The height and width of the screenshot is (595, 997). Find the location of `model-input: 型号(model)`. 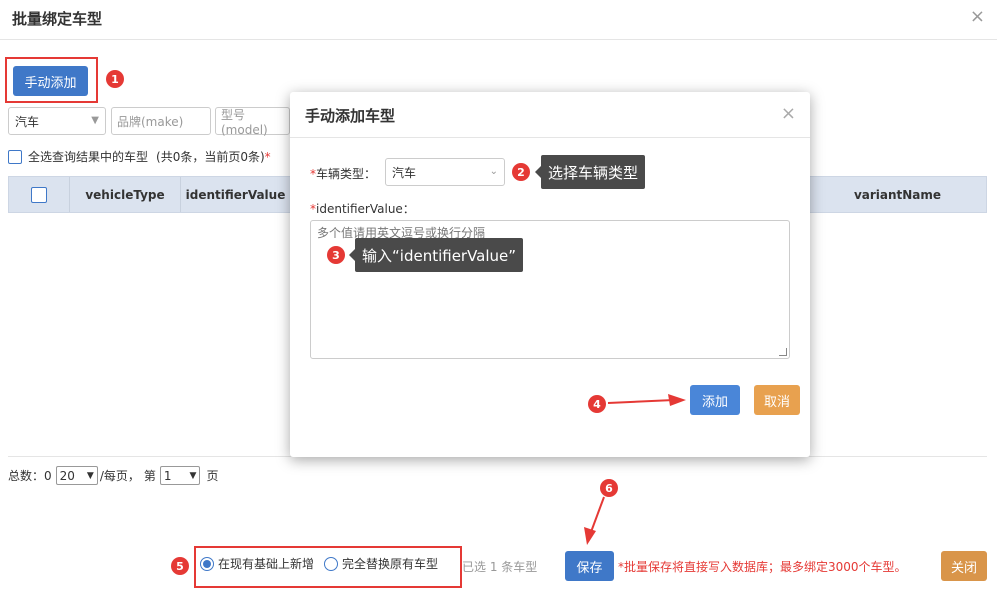

model-input: 型号(model) is located at coordinates (252, 122).